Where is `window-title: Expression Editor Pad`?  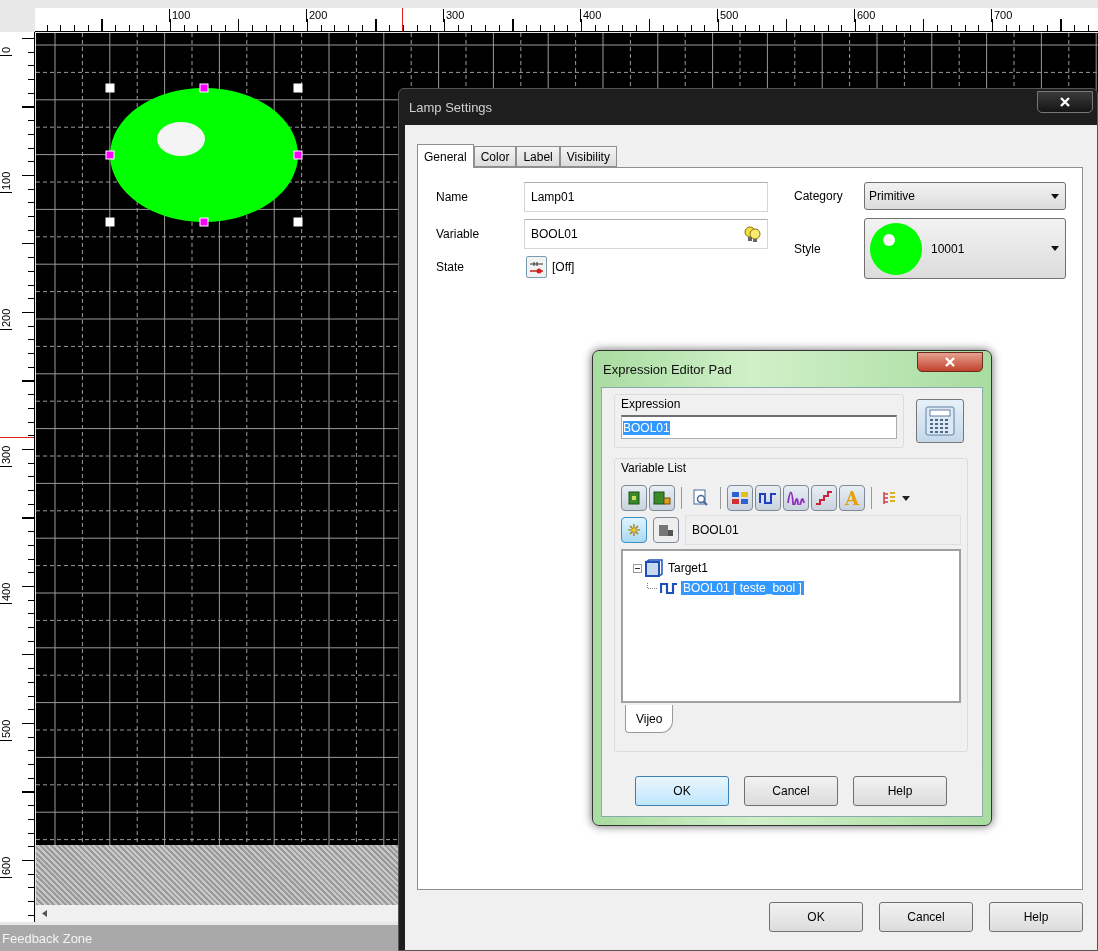 window-title: Expression Editor Pad is located at coordinates (667, 369).